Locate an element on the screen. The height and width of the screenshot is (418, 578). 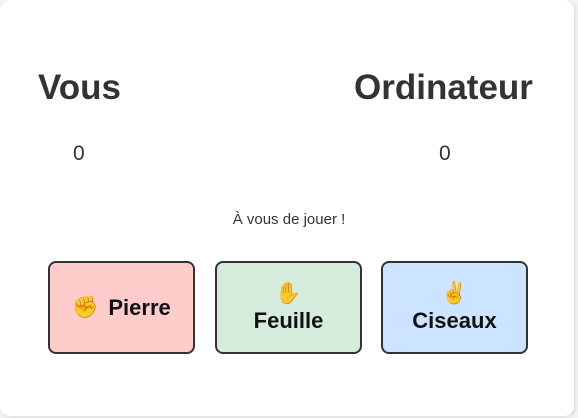
rock-button-label: Pierre is located at coordinates (139, 307).